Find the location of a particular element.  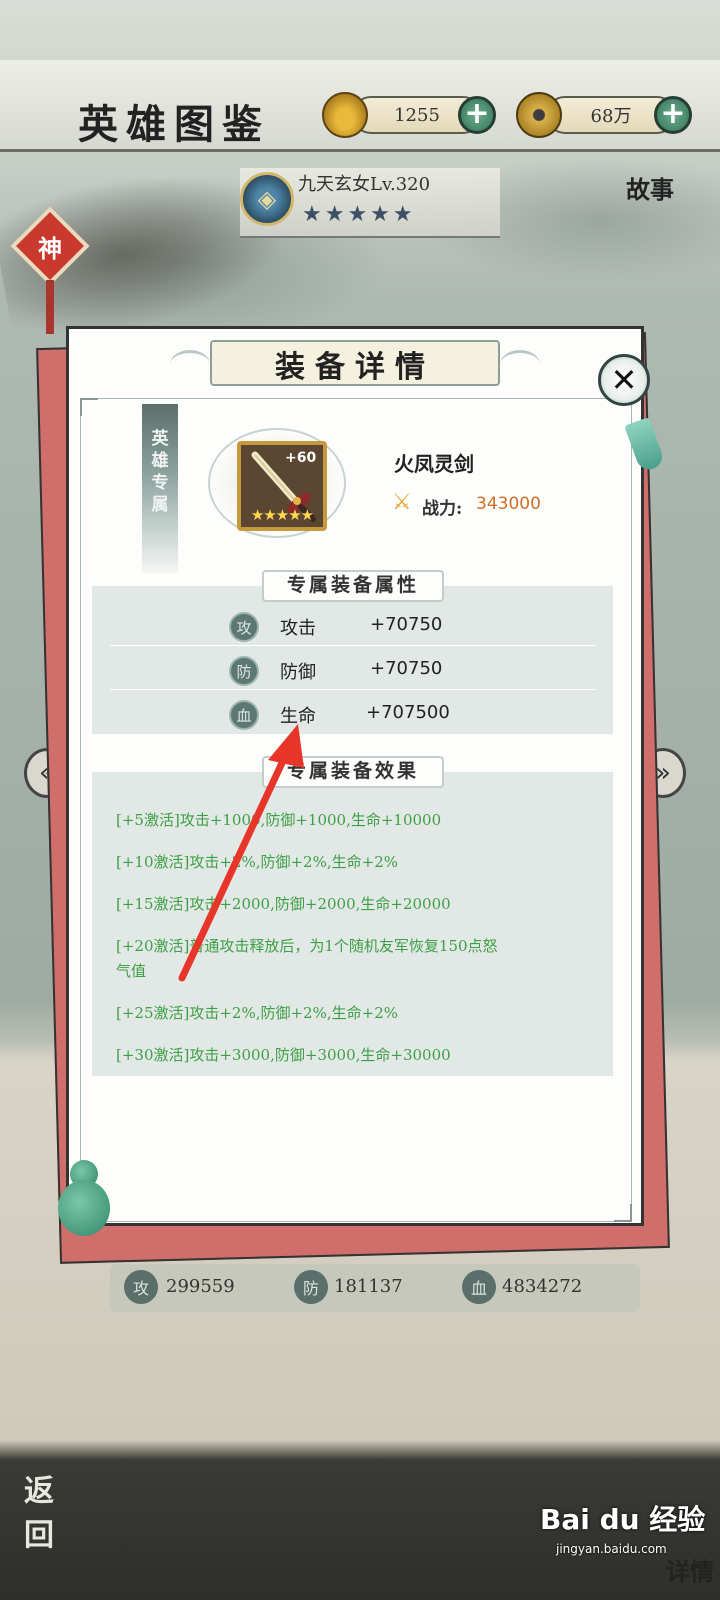

back-button: 返回 is located at coordinates (55, 1520).